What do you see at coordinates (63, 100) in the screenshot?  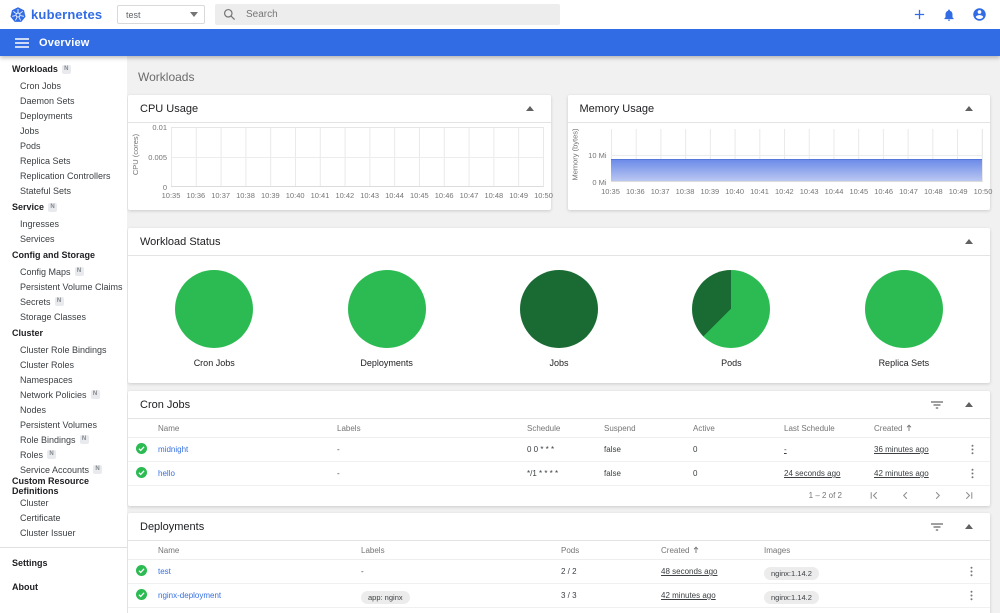 I see `sidebar-item-daemon-sets: Daemon Sets` at bounding box center [63, 100].